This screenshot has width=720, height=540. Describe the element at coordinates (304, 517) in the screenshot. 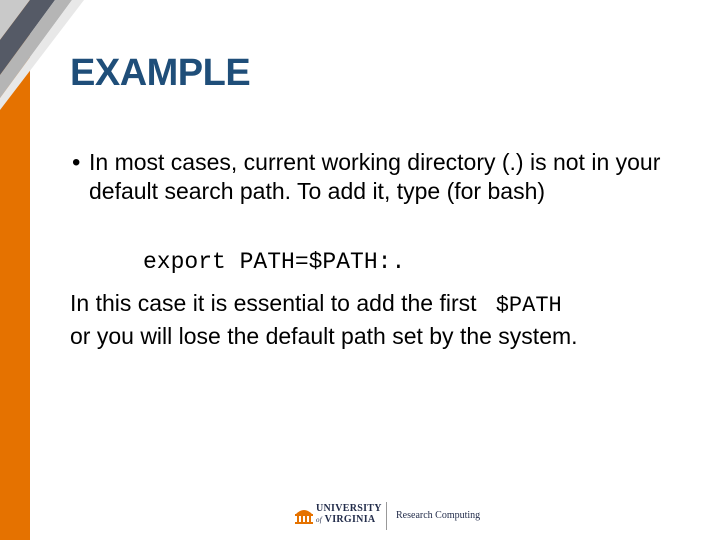

I see `rotunda-icon` at that location.